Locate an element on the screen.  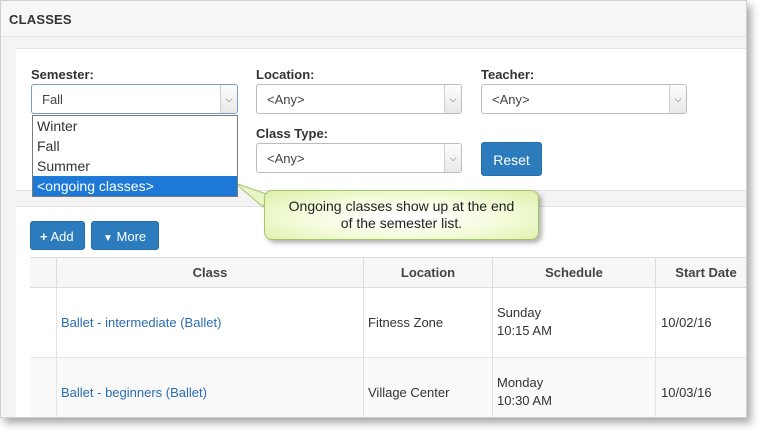
class-type-select-value: <Any> is located at coordinates (286, 158).